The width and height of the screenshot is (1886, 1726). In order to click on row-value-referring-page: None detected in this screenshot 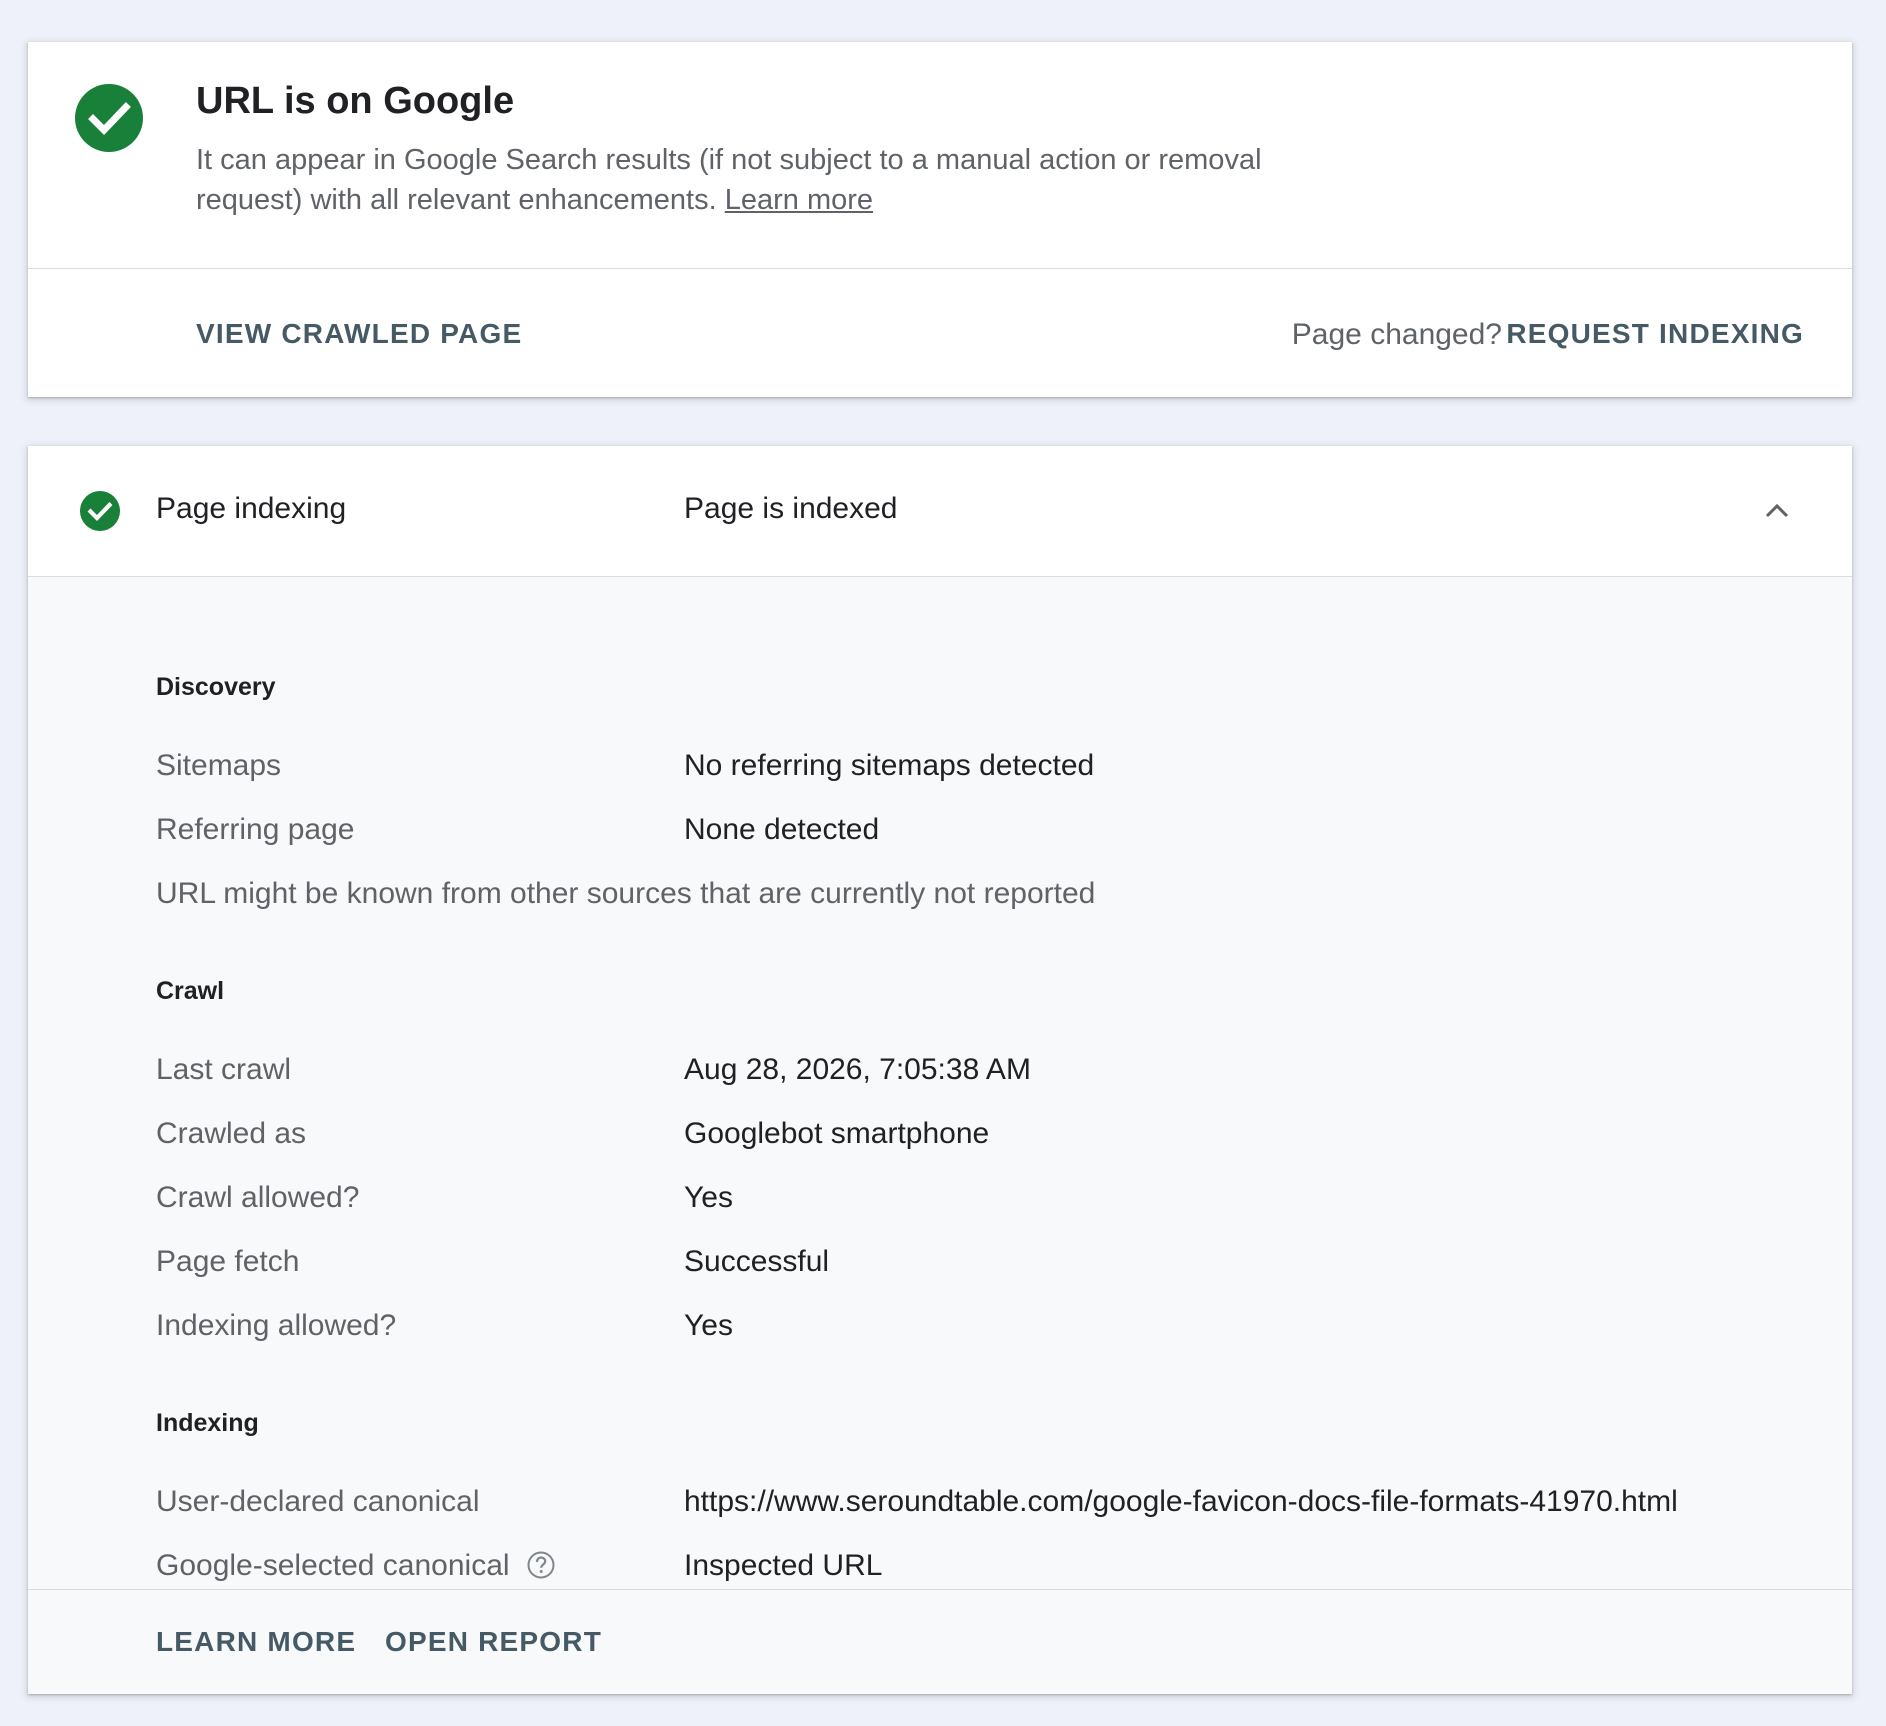, I will do `click(782, 829)`.